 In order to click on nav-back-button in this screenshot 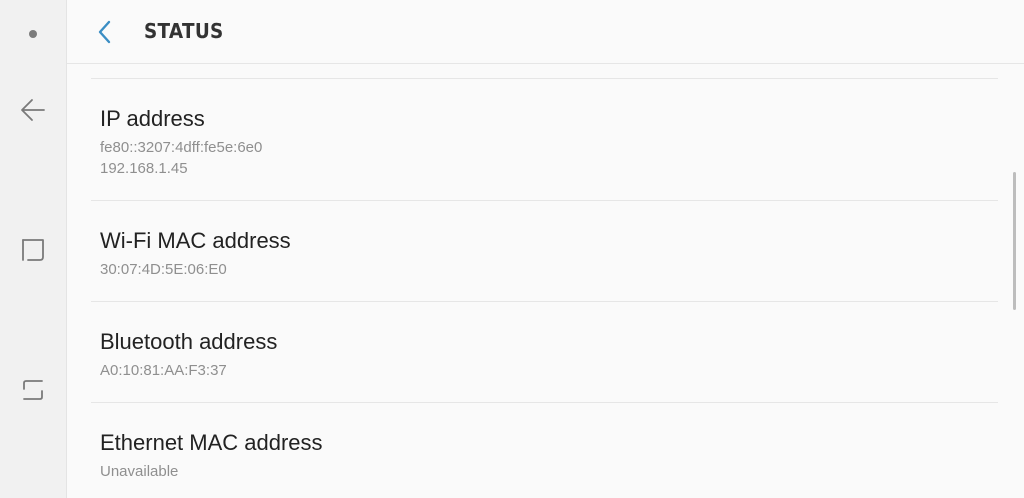, I will do `click(33, 110)`.